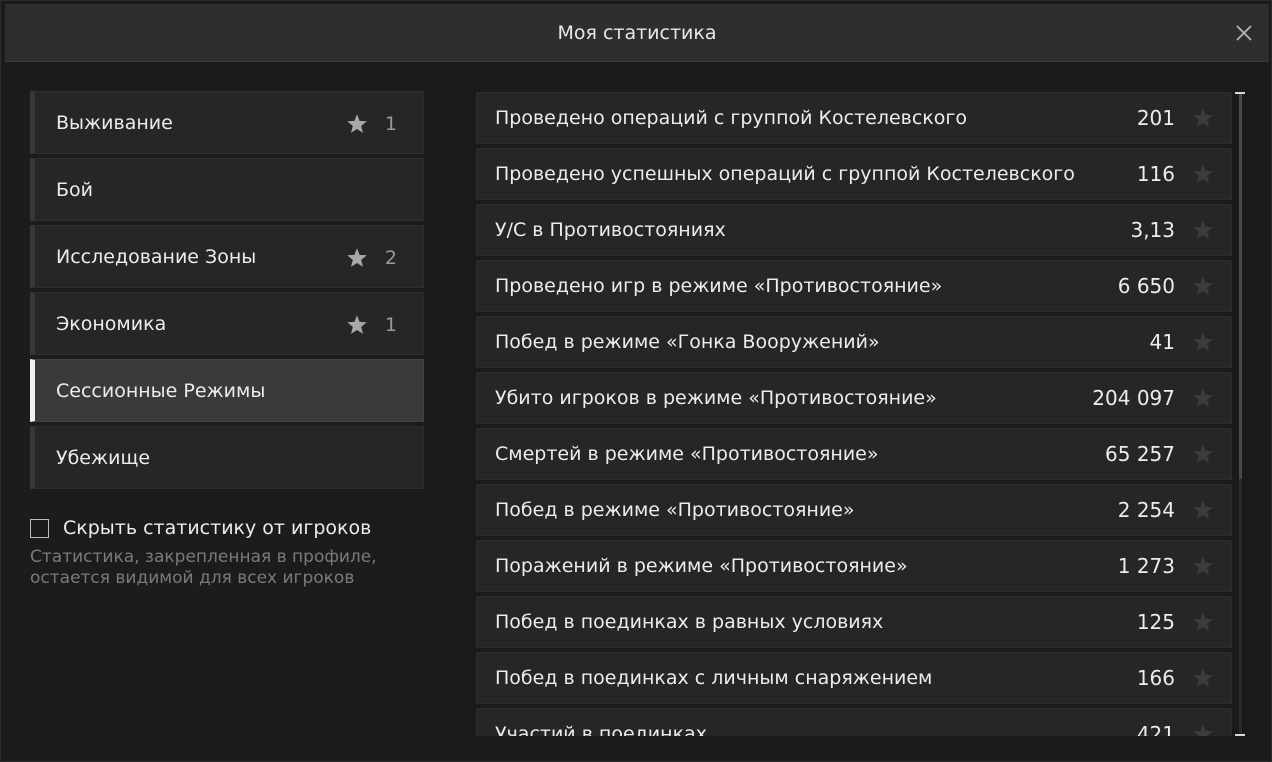 This screenshot has height=762, width=1272. Describe the element at coordinates (1155, 118) in the screenshot. I see `stat-value: 201` at that location.